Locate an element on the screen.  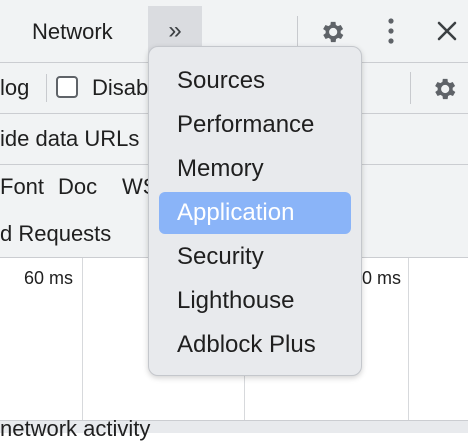
preserve-log-label: log is located at coordinates (15, 87).